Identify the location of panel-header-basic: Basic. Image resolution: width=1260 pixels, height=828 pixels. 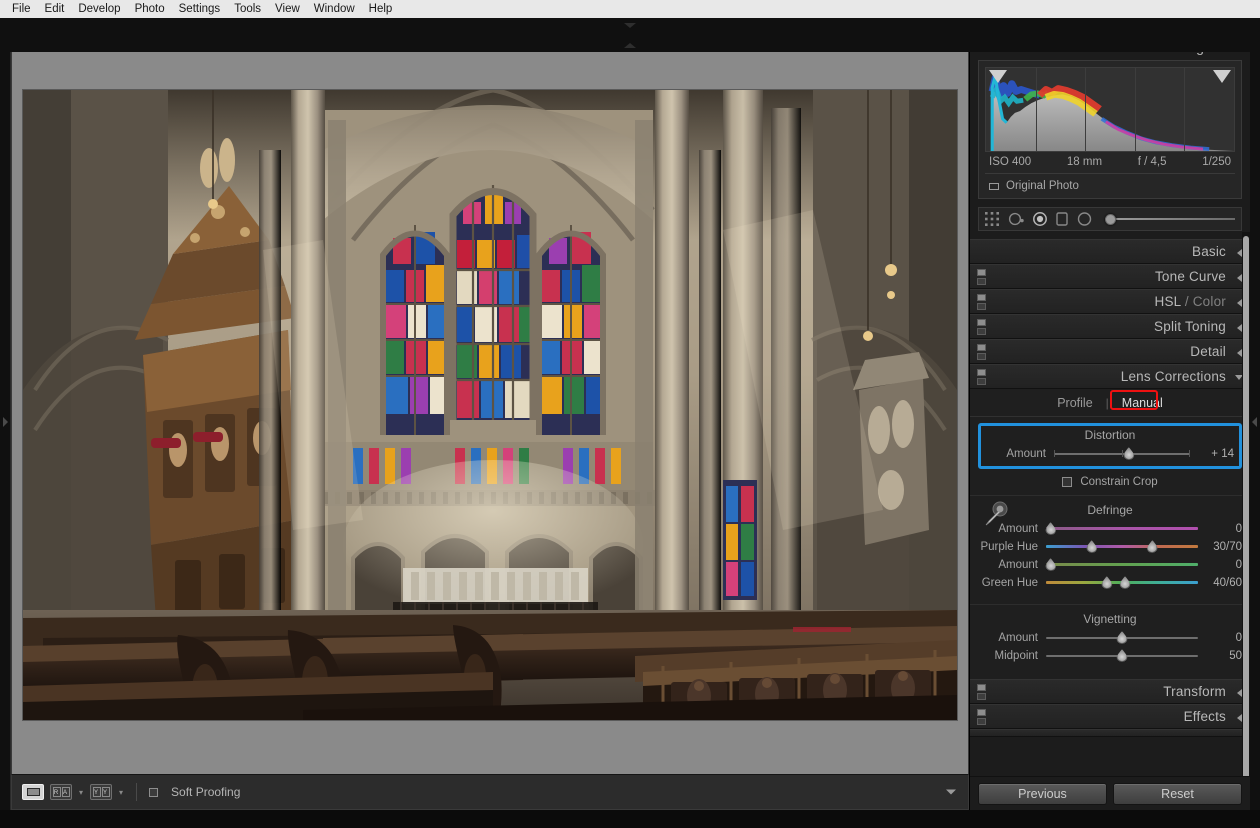
(1110, 251).